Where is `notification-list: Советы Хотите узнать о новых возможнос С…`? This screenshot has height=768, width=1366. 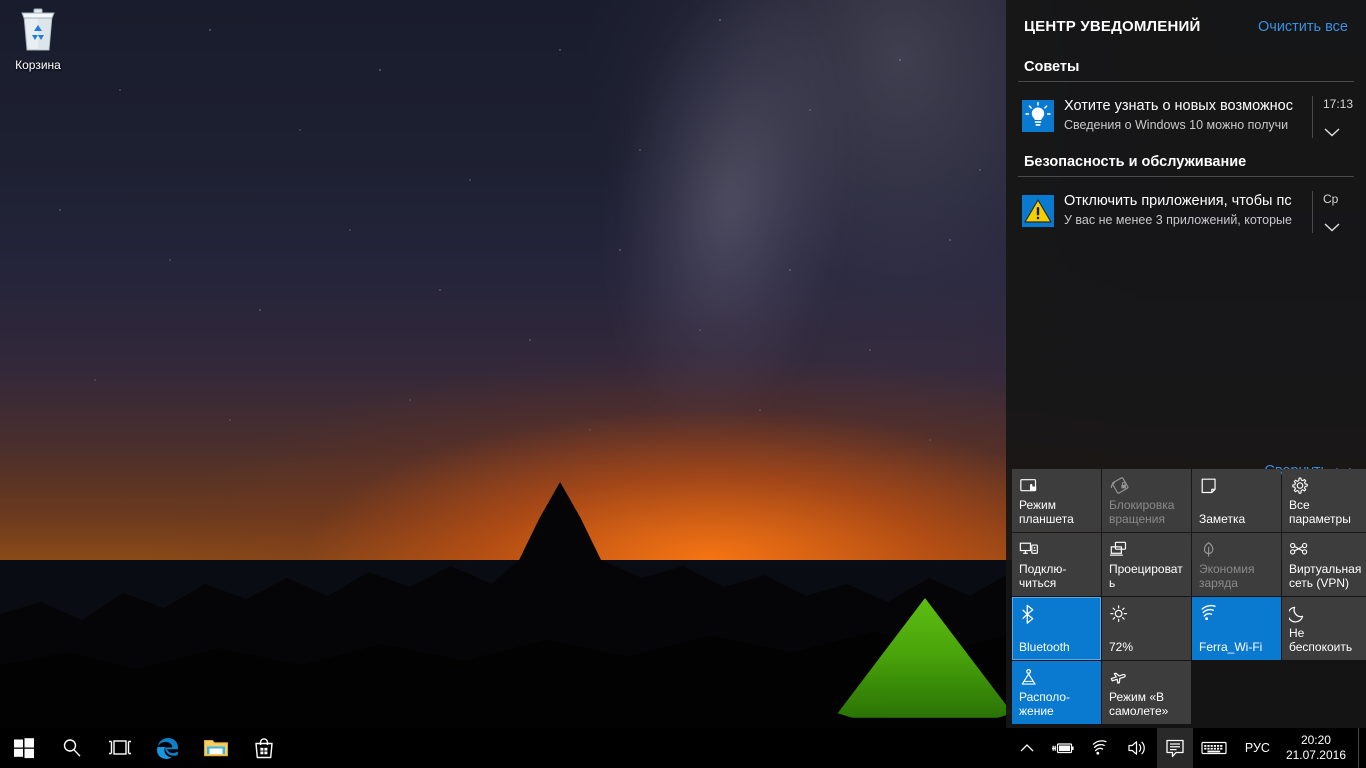
notification-list: Советы Хотите узнать о новых возможнос С… is located at coordinates (1186, 244).